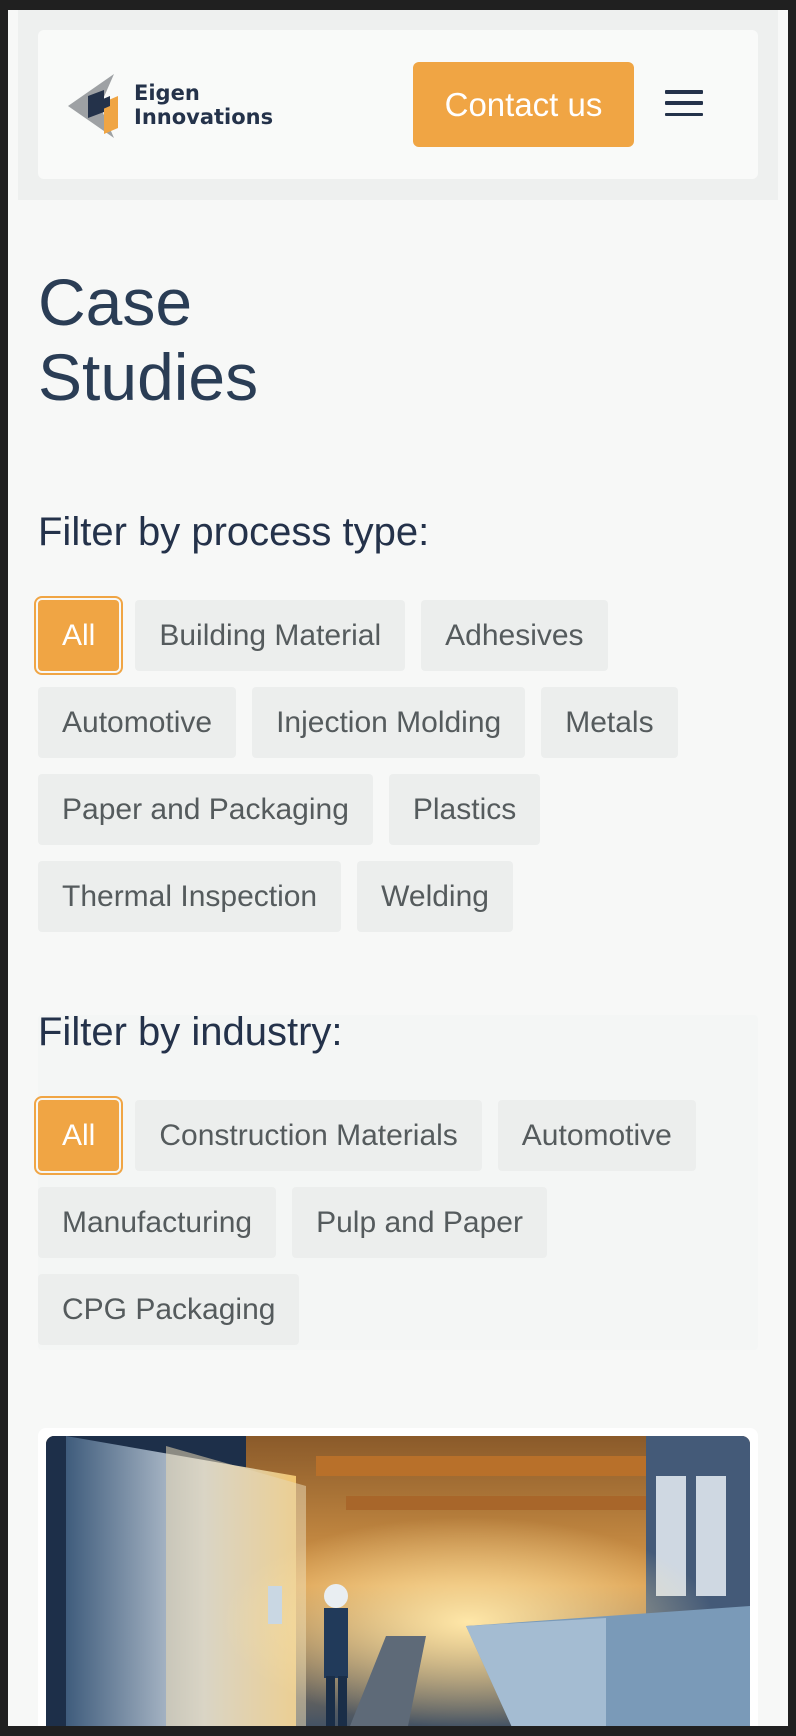  Describe the element at coordinates (389, 722) in the screenshot. I see `process-chip-injection-molding: Injection Molding` at that location.